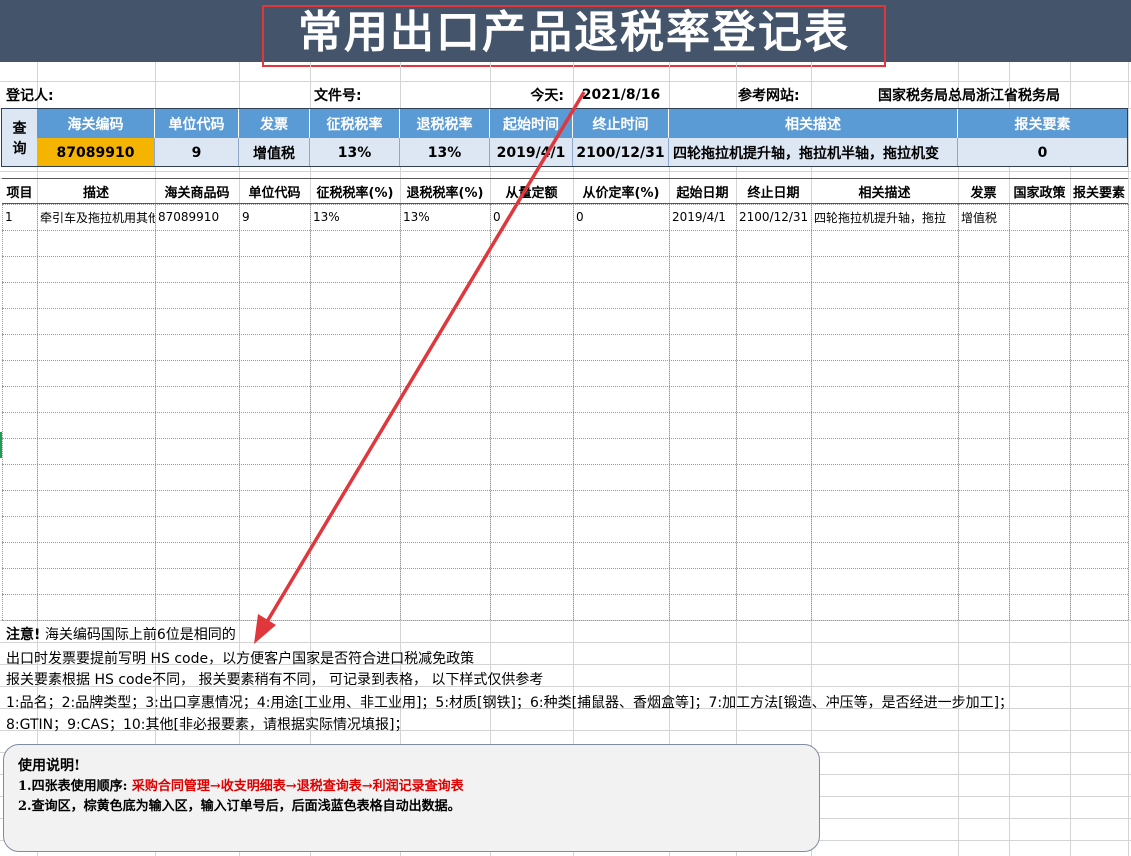 The image size is (1131, 856). I want to click on arrow-head, so click(265, 629).